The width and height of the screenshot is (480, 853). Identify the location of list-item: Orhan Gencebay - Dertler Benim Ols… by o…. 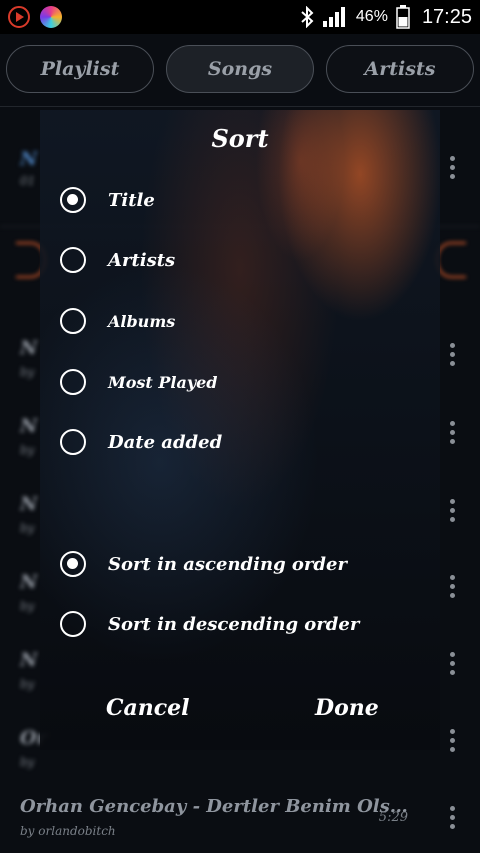
(240, 821).